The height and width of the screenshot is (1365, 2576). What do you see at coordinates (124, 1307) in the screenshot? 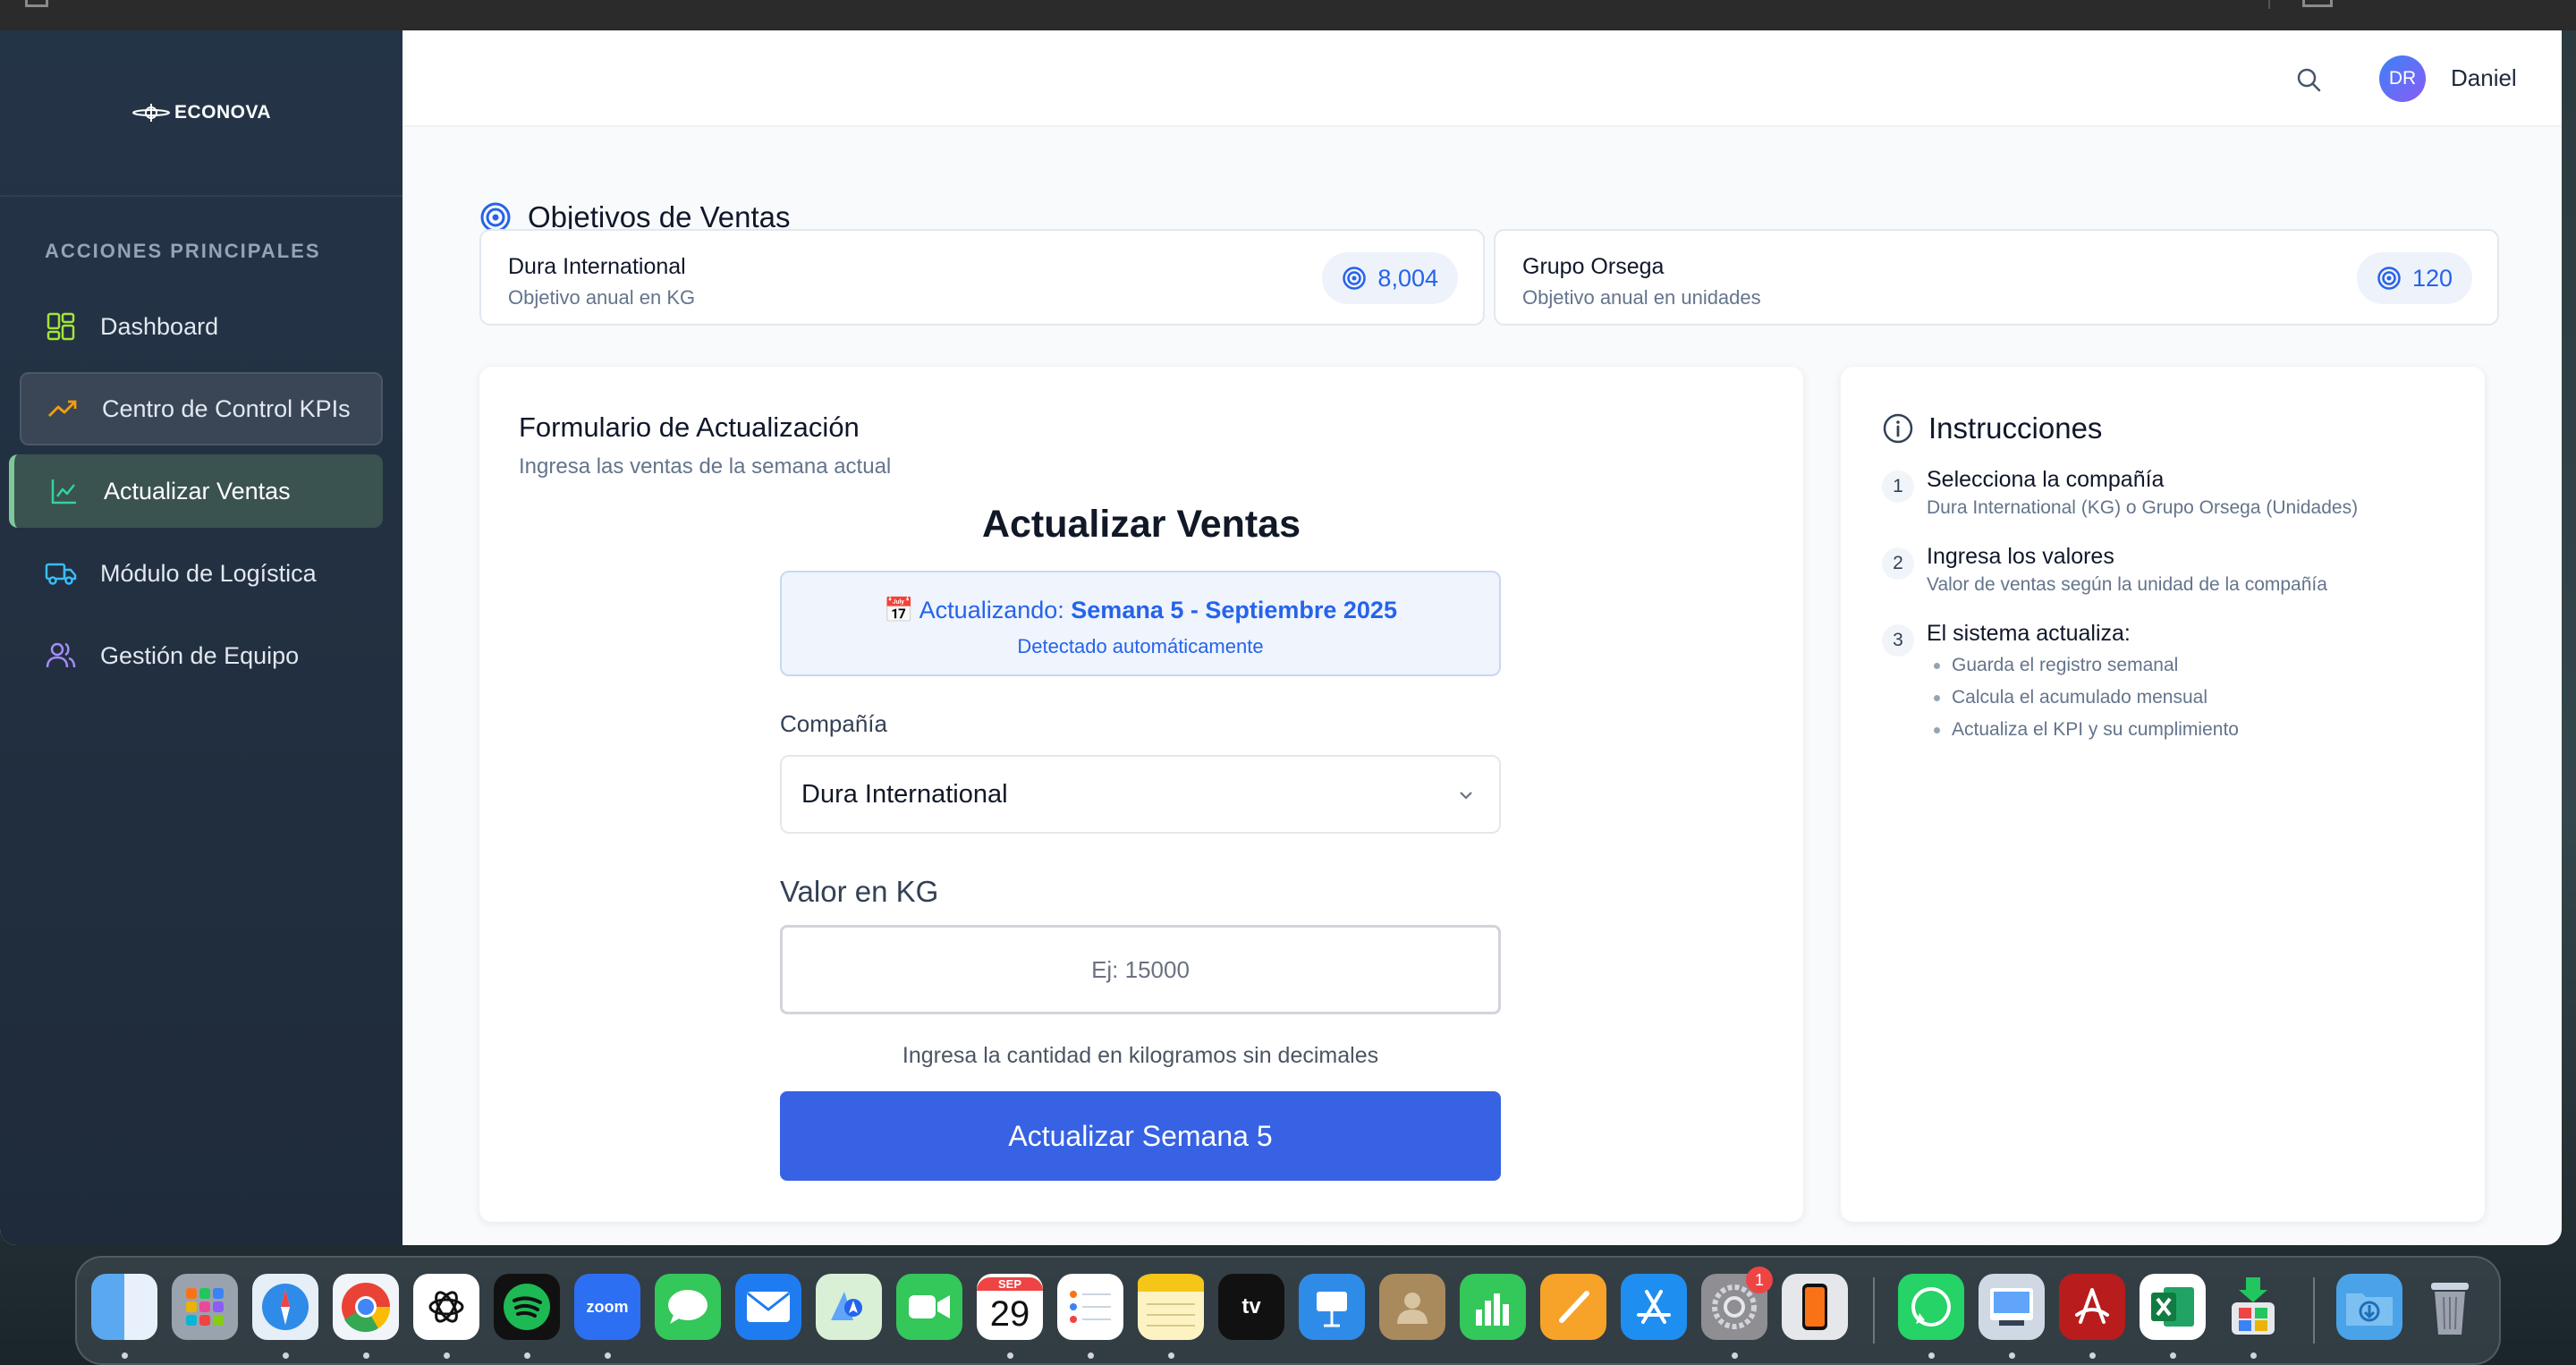
I see `finder-icon` at bounding box center [124, 1307].